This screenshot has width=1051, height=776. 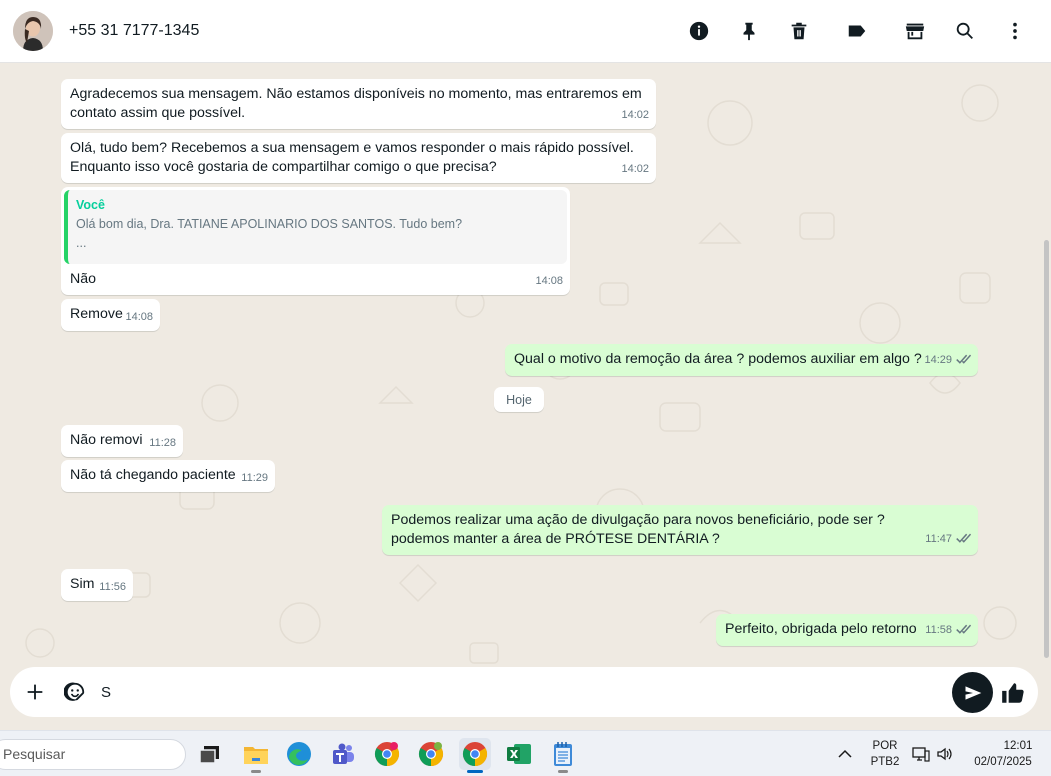 What do you see at coordinates (97, 585) in the screenshot?
I see `message-bubble-incoming: Sim 11:56` at bounding box center [97, 585].